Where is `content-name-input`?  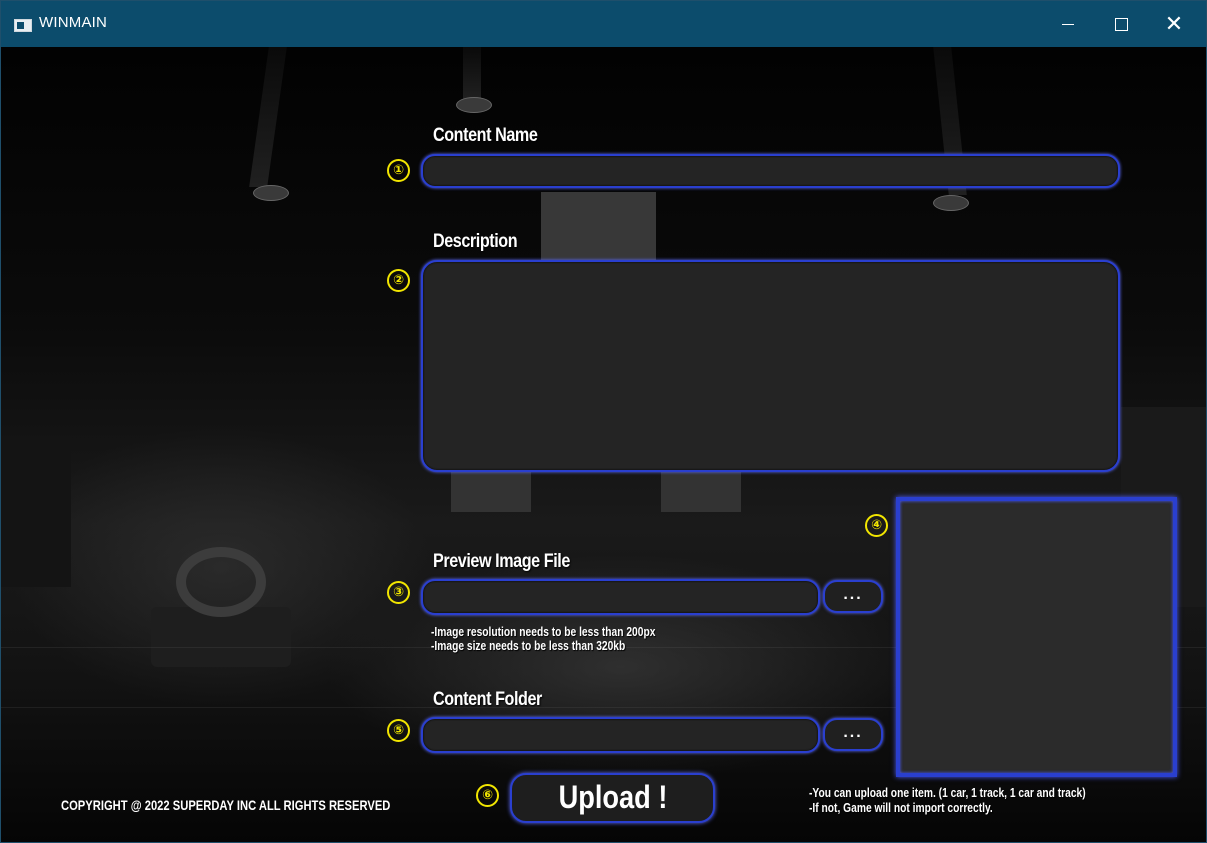 content-name-input is located at coordinates (770, 171).